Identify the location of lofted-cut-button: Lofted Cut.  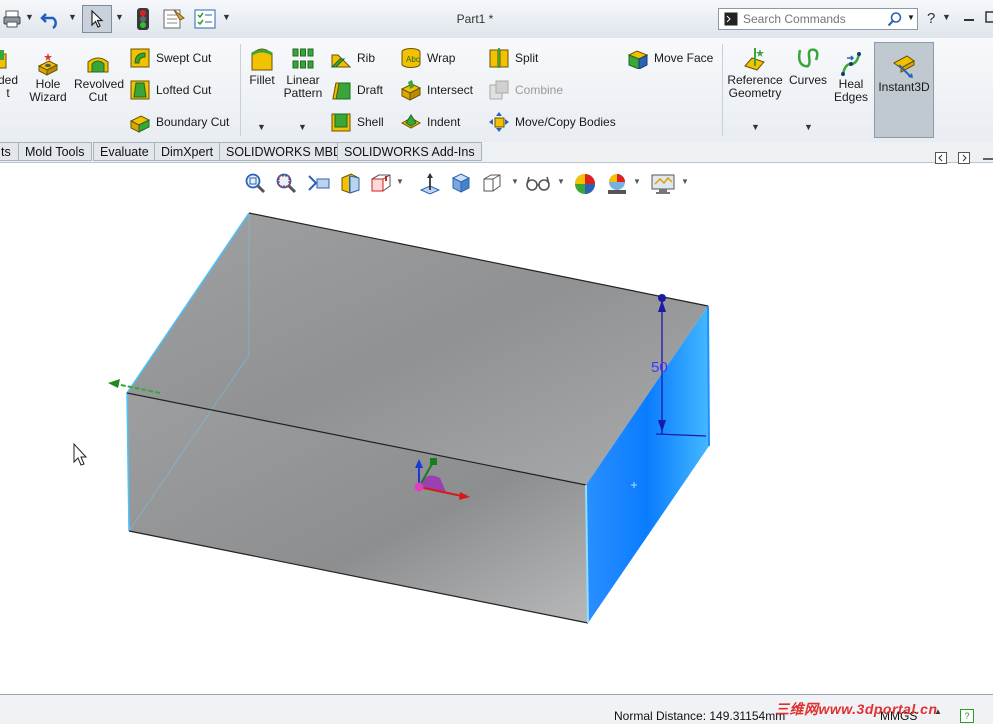
(170, 90).